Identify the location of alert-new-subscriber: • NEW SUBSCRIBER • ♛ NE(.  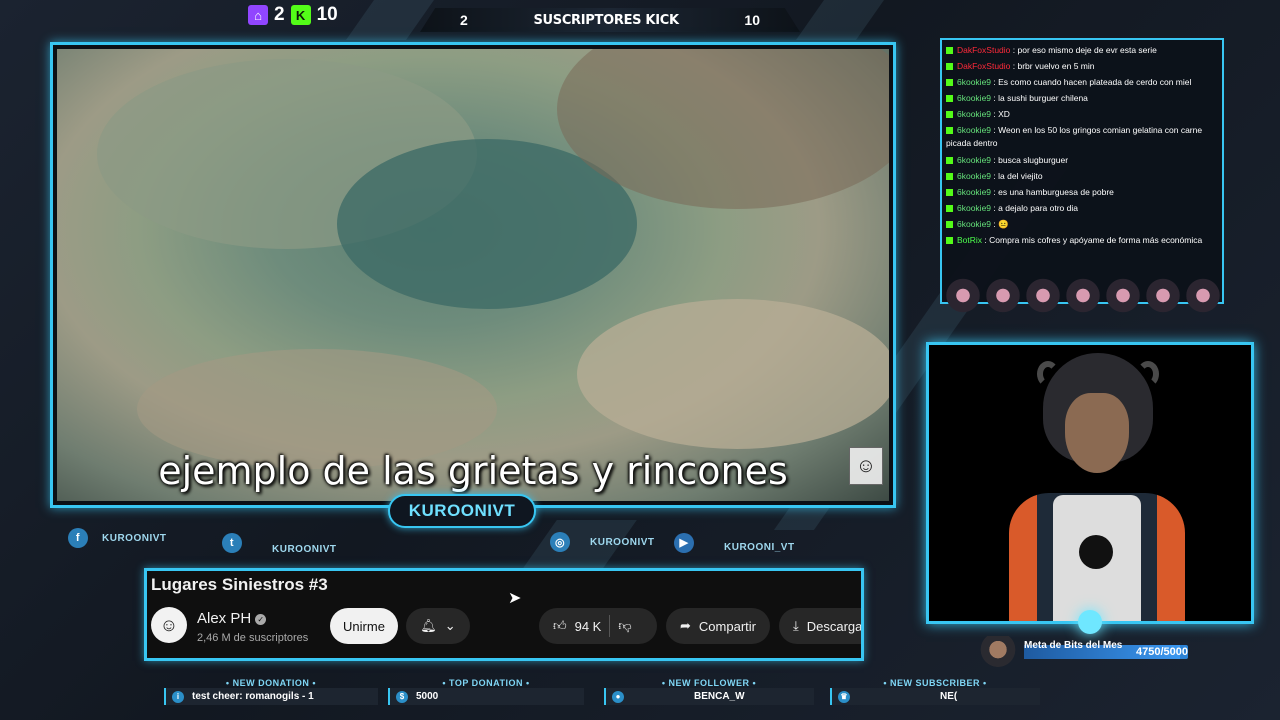
(935, 693).